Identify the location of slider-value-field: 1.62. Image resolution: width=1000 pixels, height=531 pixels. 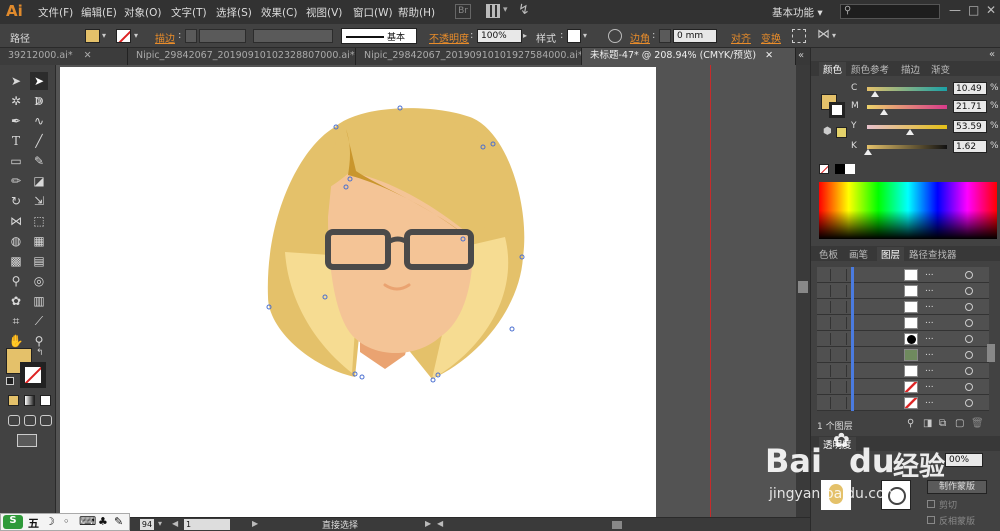
(970, 146).